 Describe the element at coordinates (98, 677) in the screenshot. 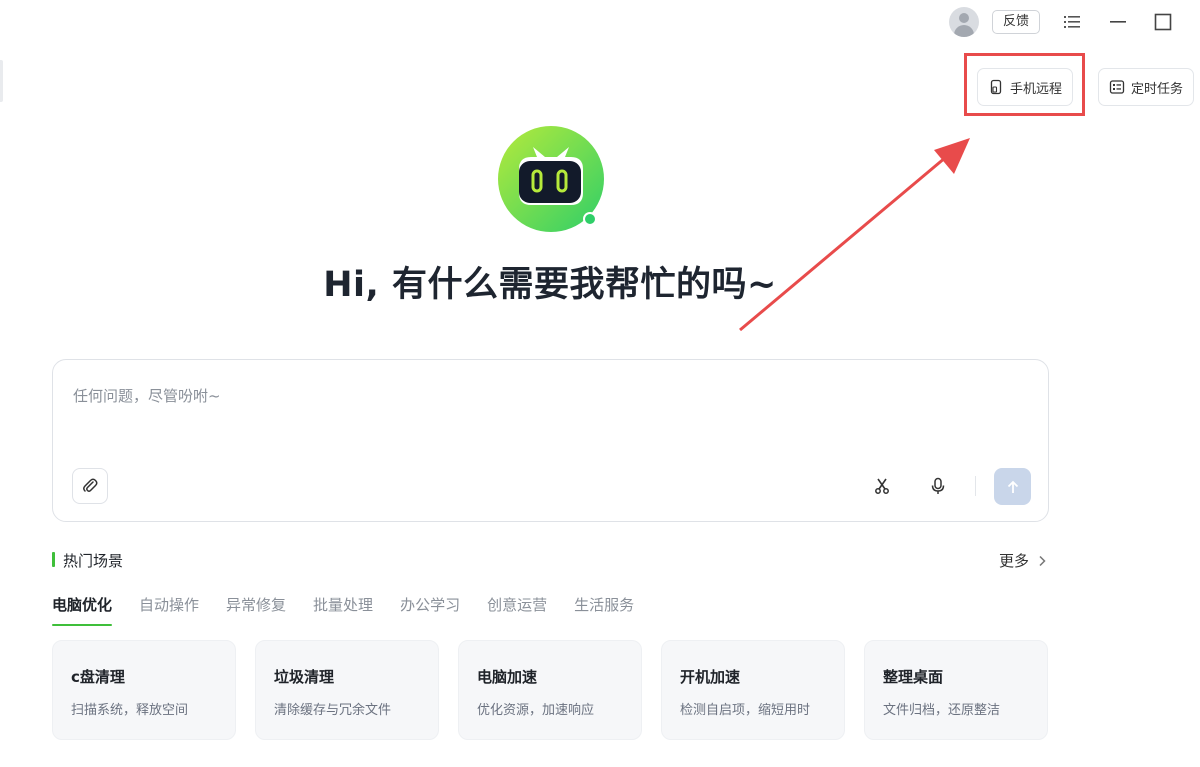

I see `card-title: c盘清理` at that location.